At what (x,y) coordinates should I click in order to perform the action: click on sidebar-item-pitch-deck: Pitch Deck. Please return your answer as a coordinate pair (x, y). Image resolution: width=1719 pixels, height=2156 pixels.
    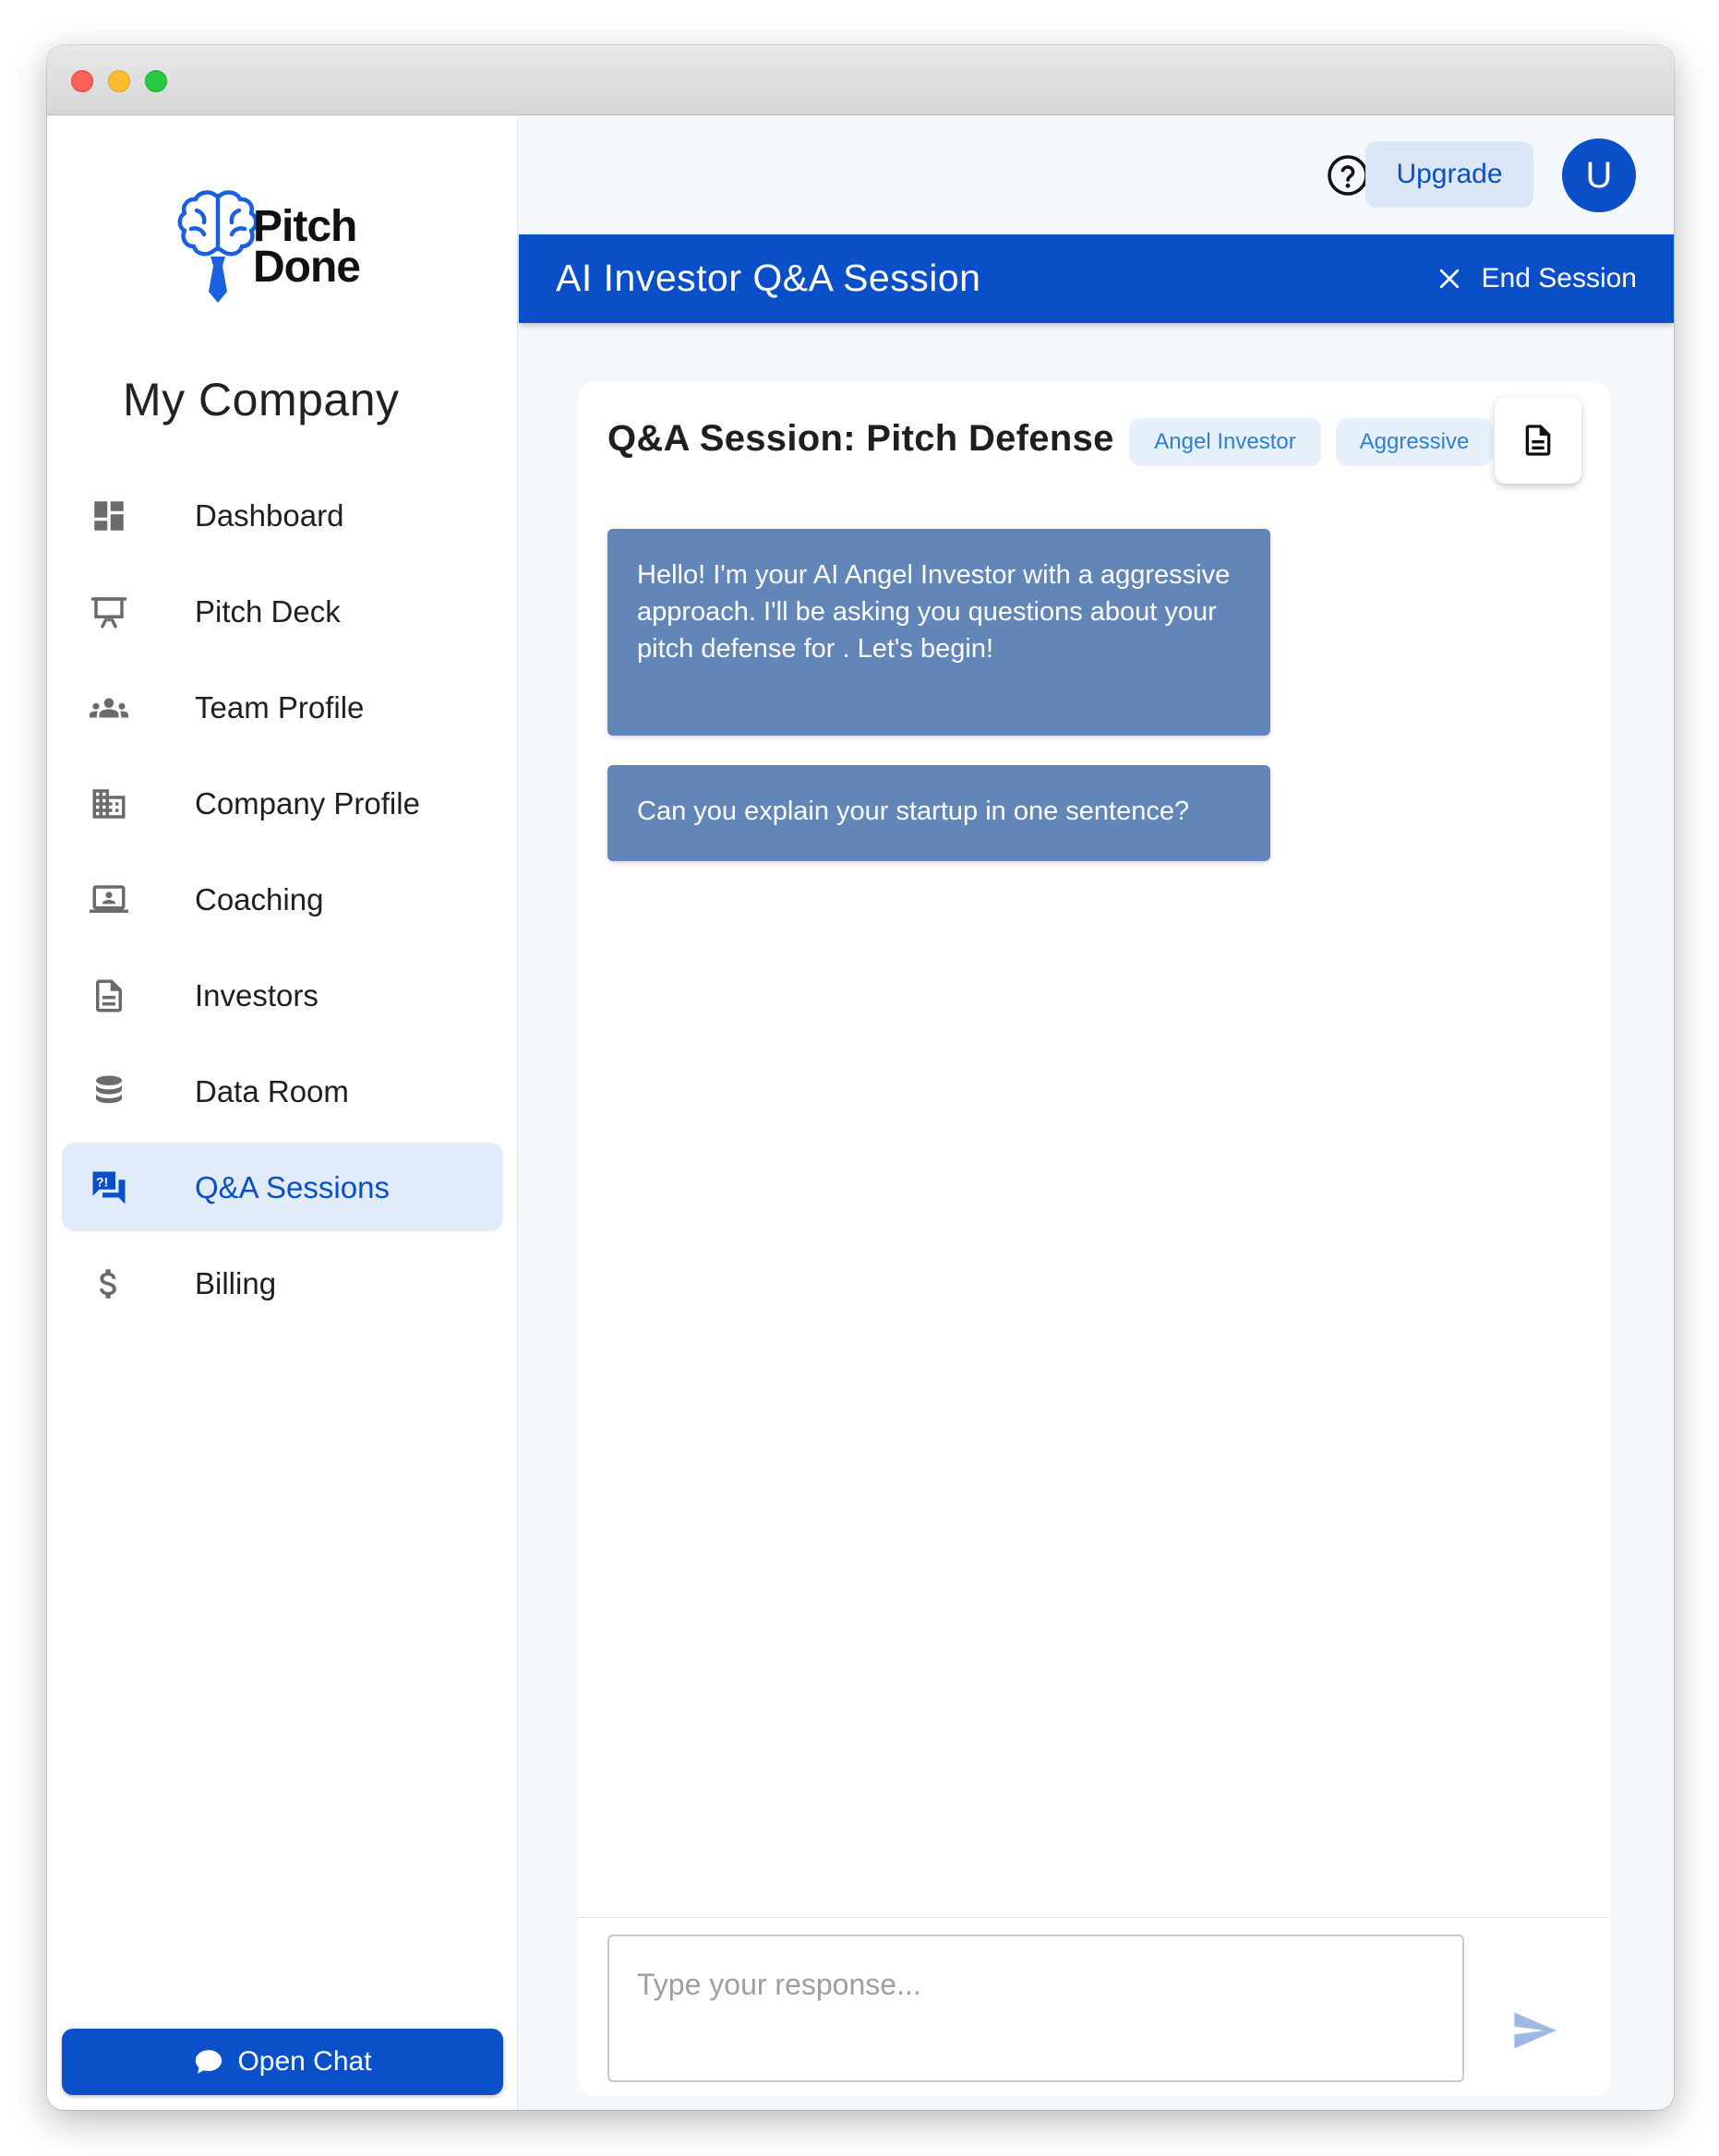
    Looking at the image, I should click on (282, 611).